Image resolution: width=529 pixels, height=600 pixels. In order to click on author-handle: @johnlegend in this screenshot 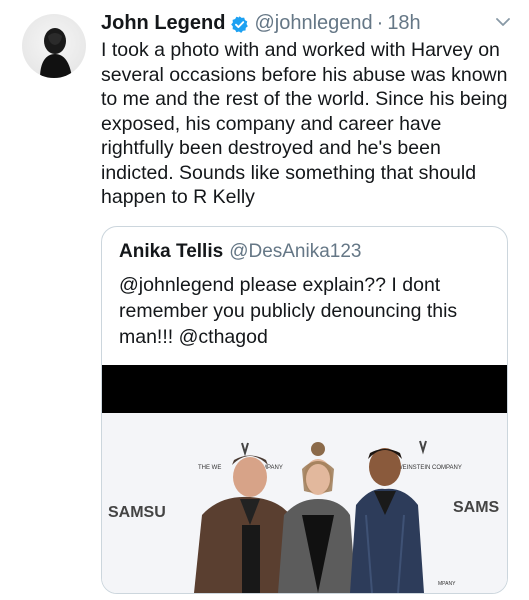, I will do `click(313, 23)`.